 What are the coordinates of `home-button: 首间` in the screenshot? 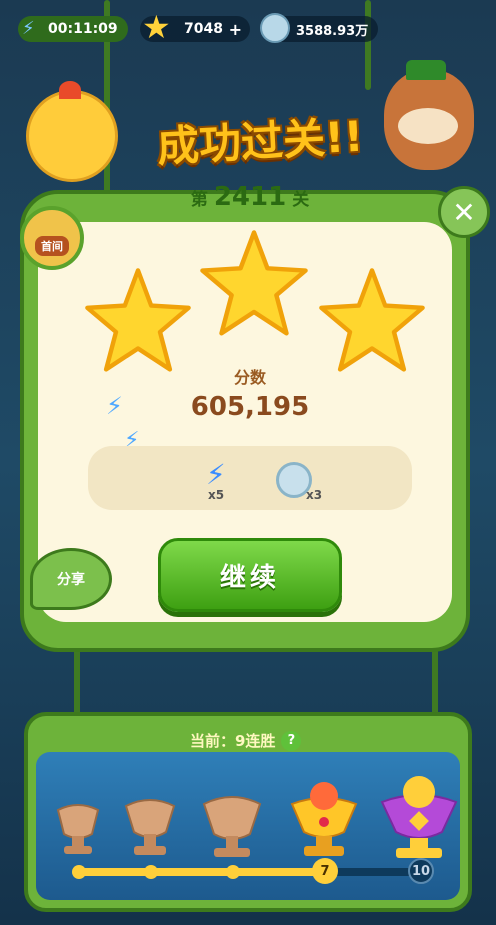 It's located at (52, 238).